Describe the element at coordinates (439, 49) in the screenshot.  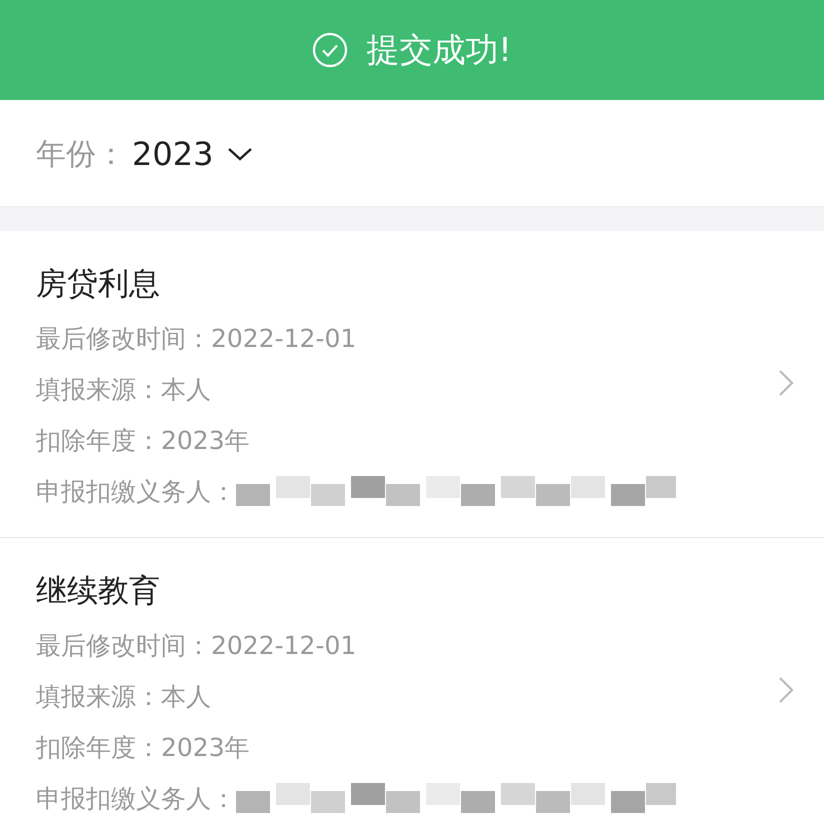
I see `success-message: 提交成功!` at that location.